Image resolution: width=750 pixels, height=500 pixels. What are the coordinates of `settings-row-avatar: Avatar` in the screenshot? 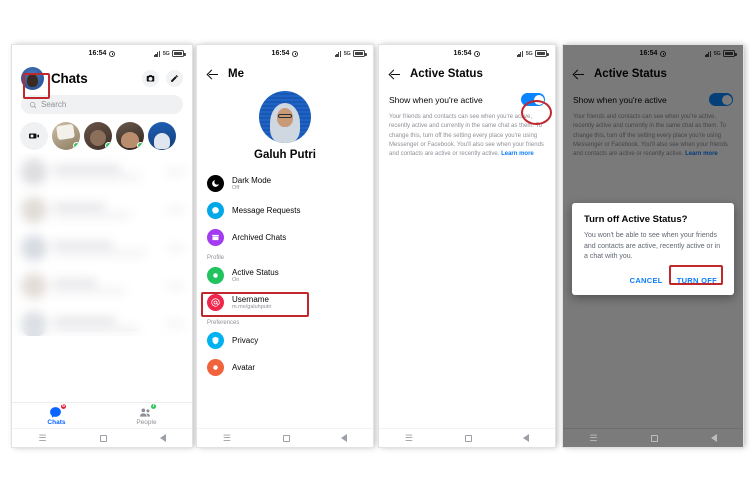 It's located at (285, 367).